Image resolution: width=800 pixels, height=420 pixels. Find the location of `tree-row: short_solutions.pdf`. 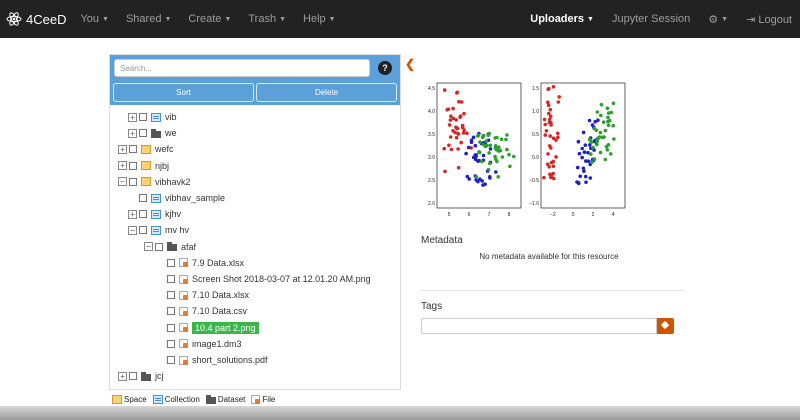

tree-row: short_solutions.pdf is located at coordinates (217, 360).